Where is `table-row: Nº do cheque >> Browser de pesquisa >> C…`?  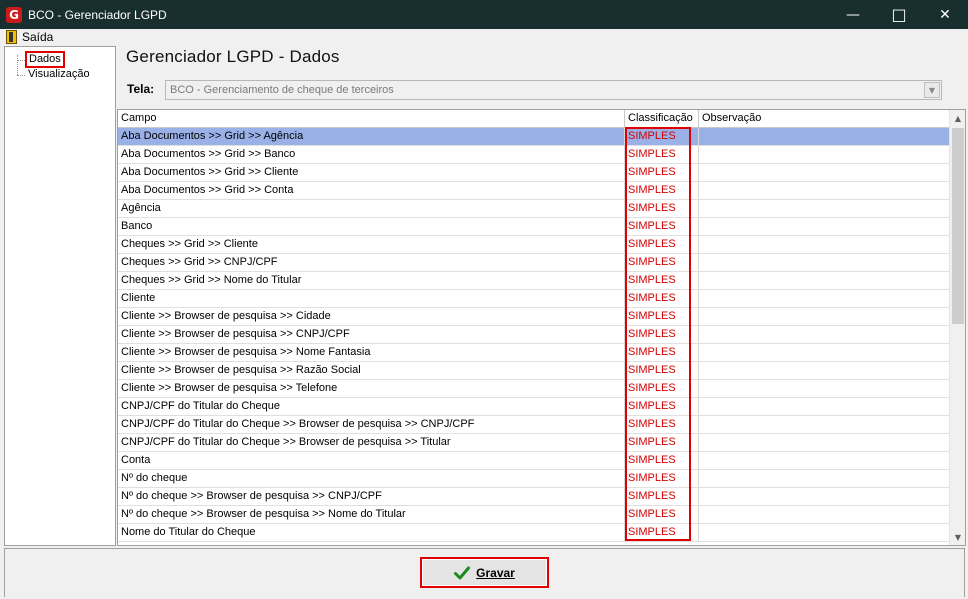 table-row: Nº do cheque >> Browser de pesquisa >> C… is located at coordinates (534, 497).